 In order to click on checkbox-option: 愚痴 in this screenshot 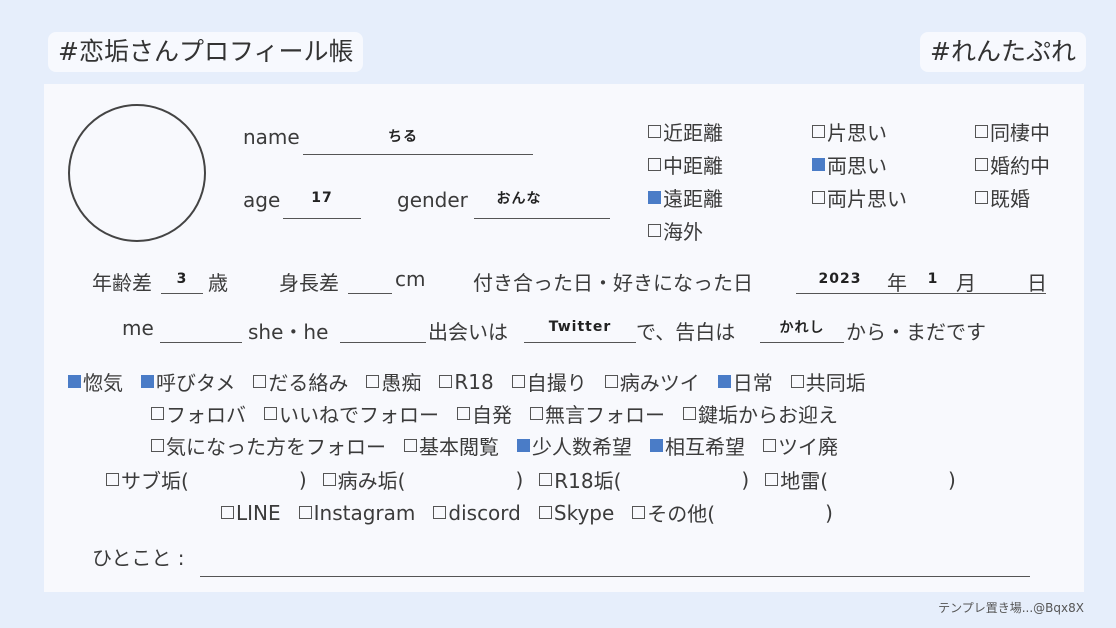, I will do `click(393, 381)`.